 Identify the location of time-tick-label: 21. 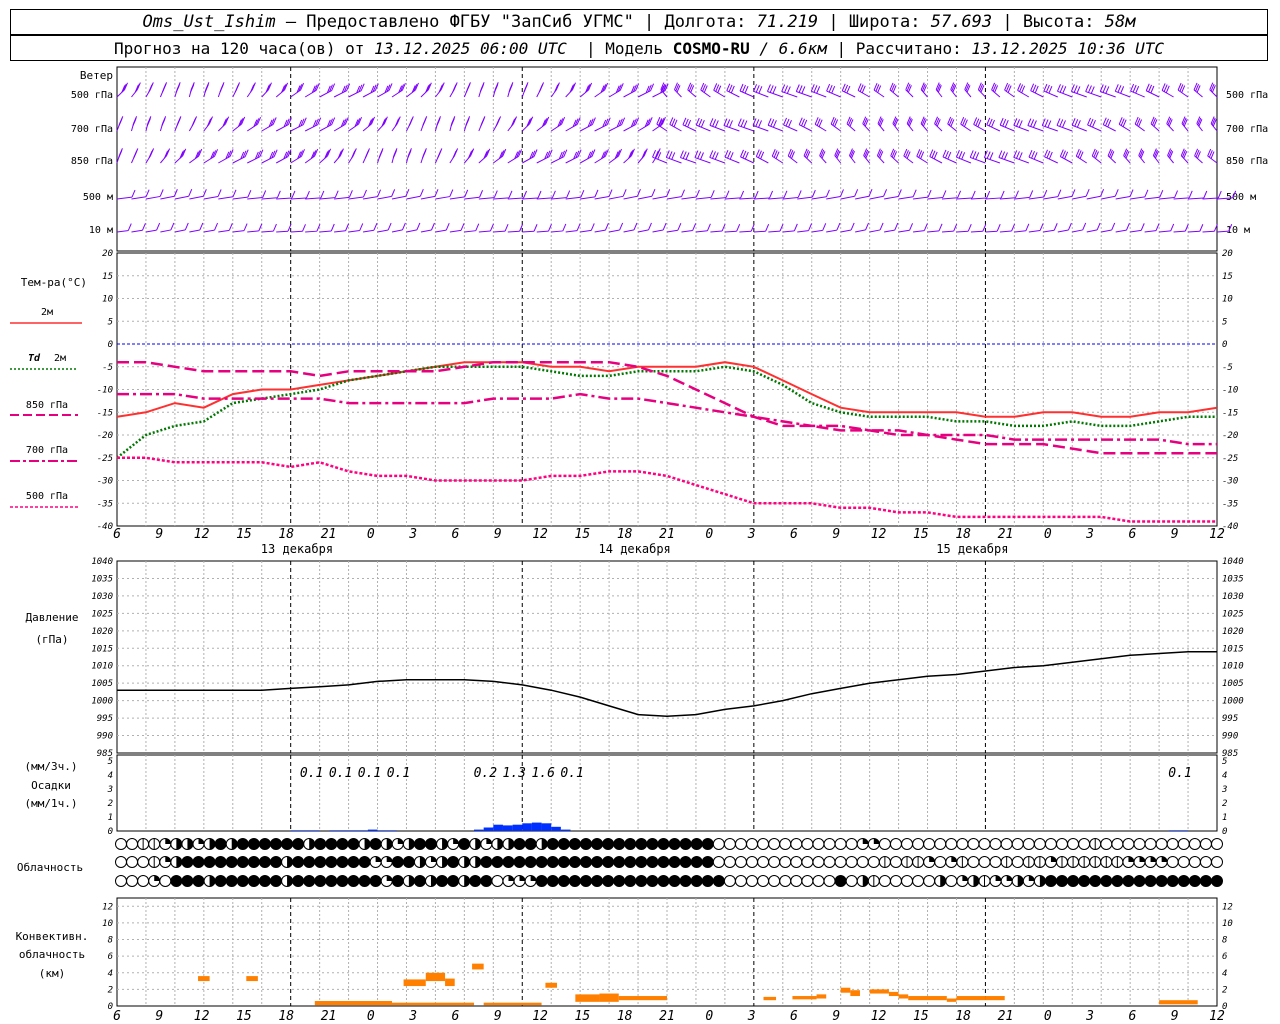
(1006, 534).